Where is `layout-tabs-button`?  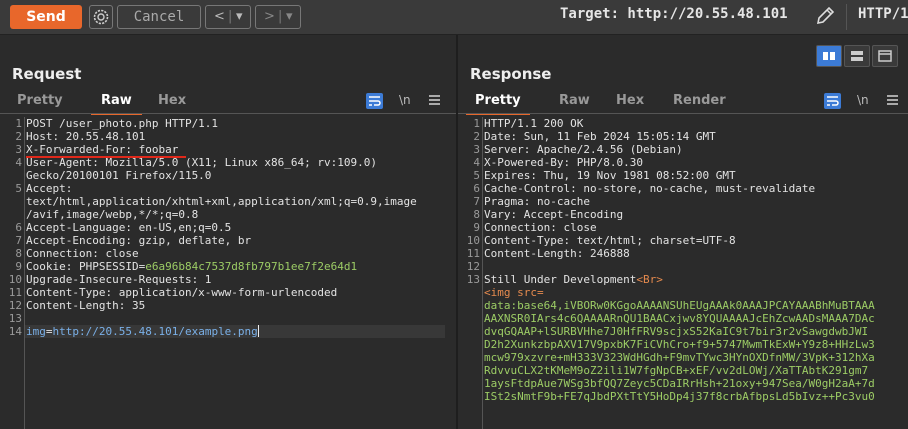
layout-tabs-button is located at coordinates (885, 56).